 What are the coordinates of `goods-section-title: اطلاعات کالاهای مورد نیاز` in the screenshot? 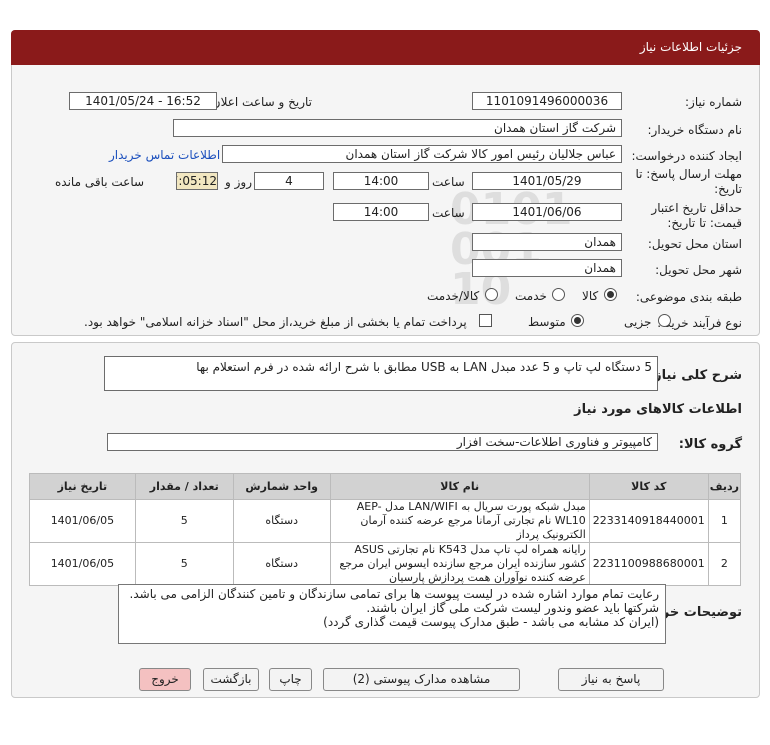 It's located at (658, 409).